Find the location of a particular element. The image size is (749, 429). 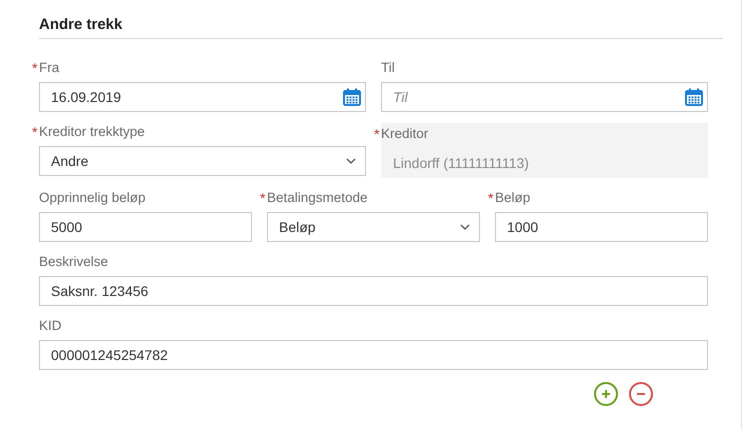

field-label: Betalingsmetode is located at coordinates (317, 198).